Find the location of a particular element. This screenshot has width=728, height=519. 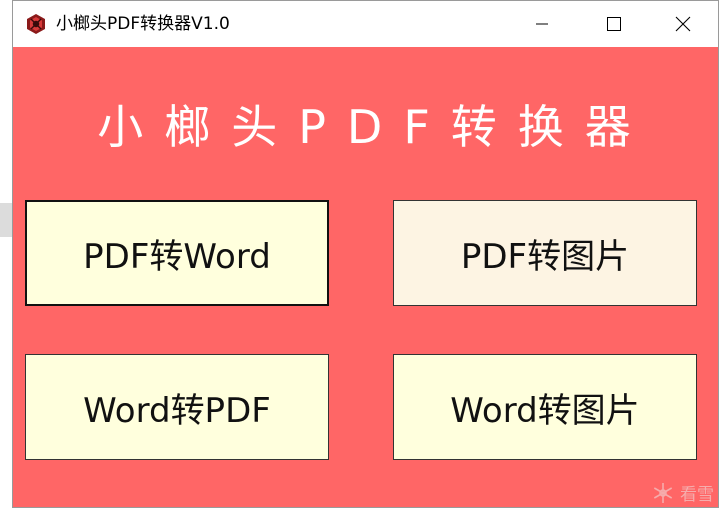

window-title: 小榔头PDF转换器V1.0 is located at coordinates (143, 24).